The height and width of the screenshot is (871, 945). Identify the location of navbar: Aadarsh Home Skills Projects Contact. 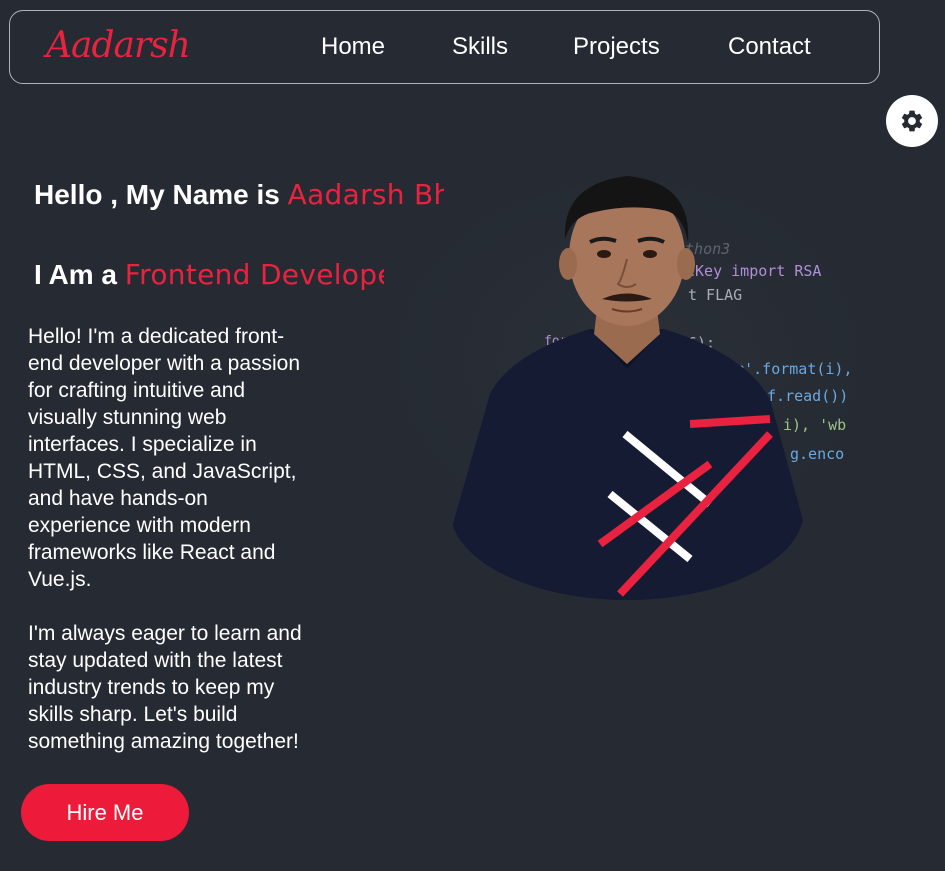
(444, 47).